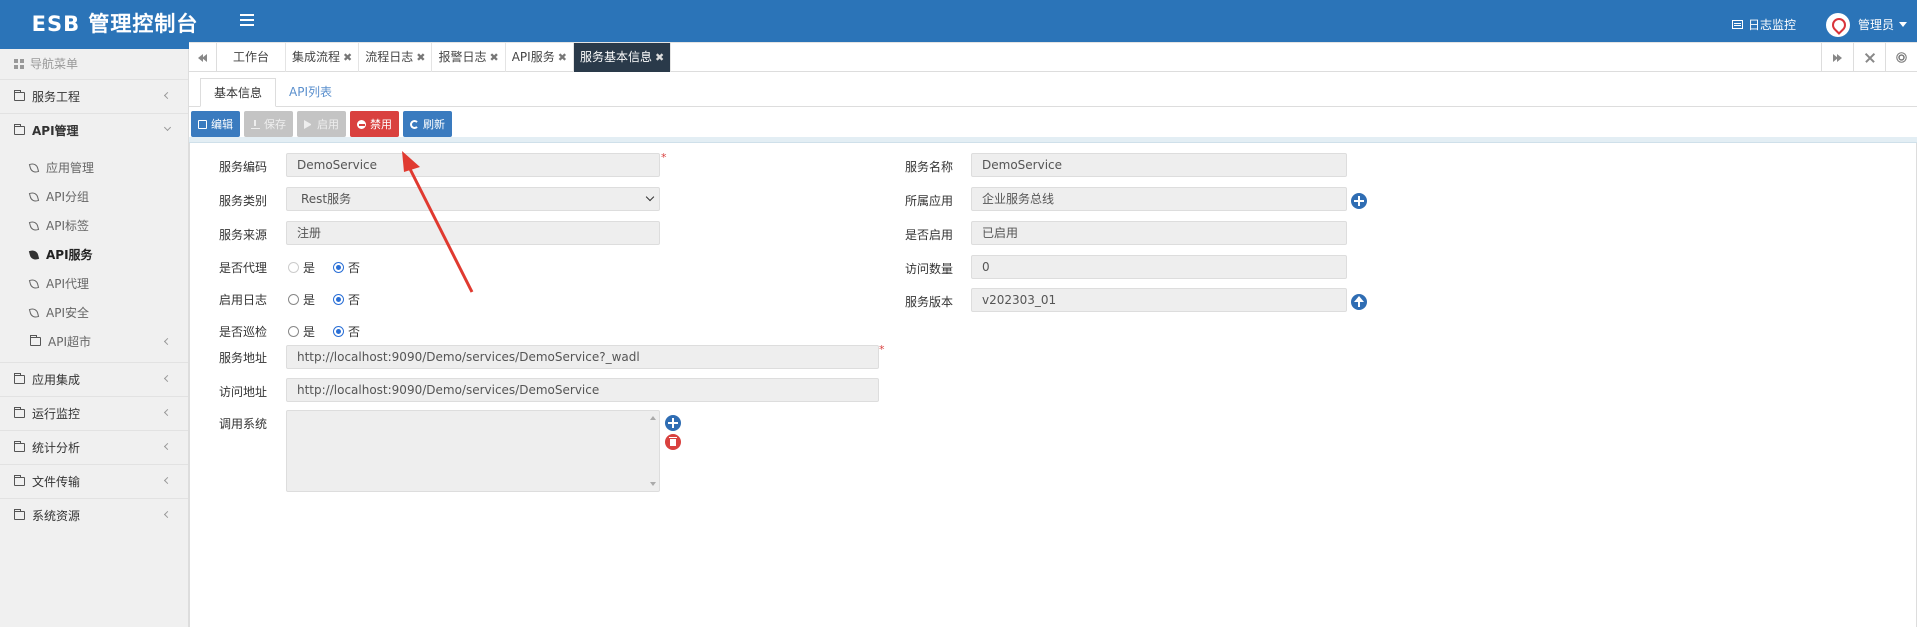 The width and height of the screenshot is (1917, 627). Describe the element at coordinates (252, 57) in the screenshot. I see `tab-workbench: 工作台` at that location.